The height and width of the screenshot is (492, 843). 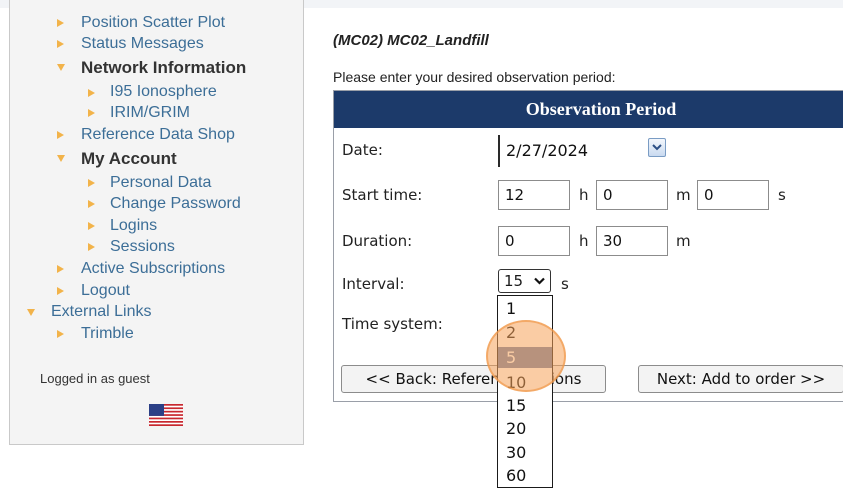 I want to click on interval-option: 20, so click(x=525, y=428).